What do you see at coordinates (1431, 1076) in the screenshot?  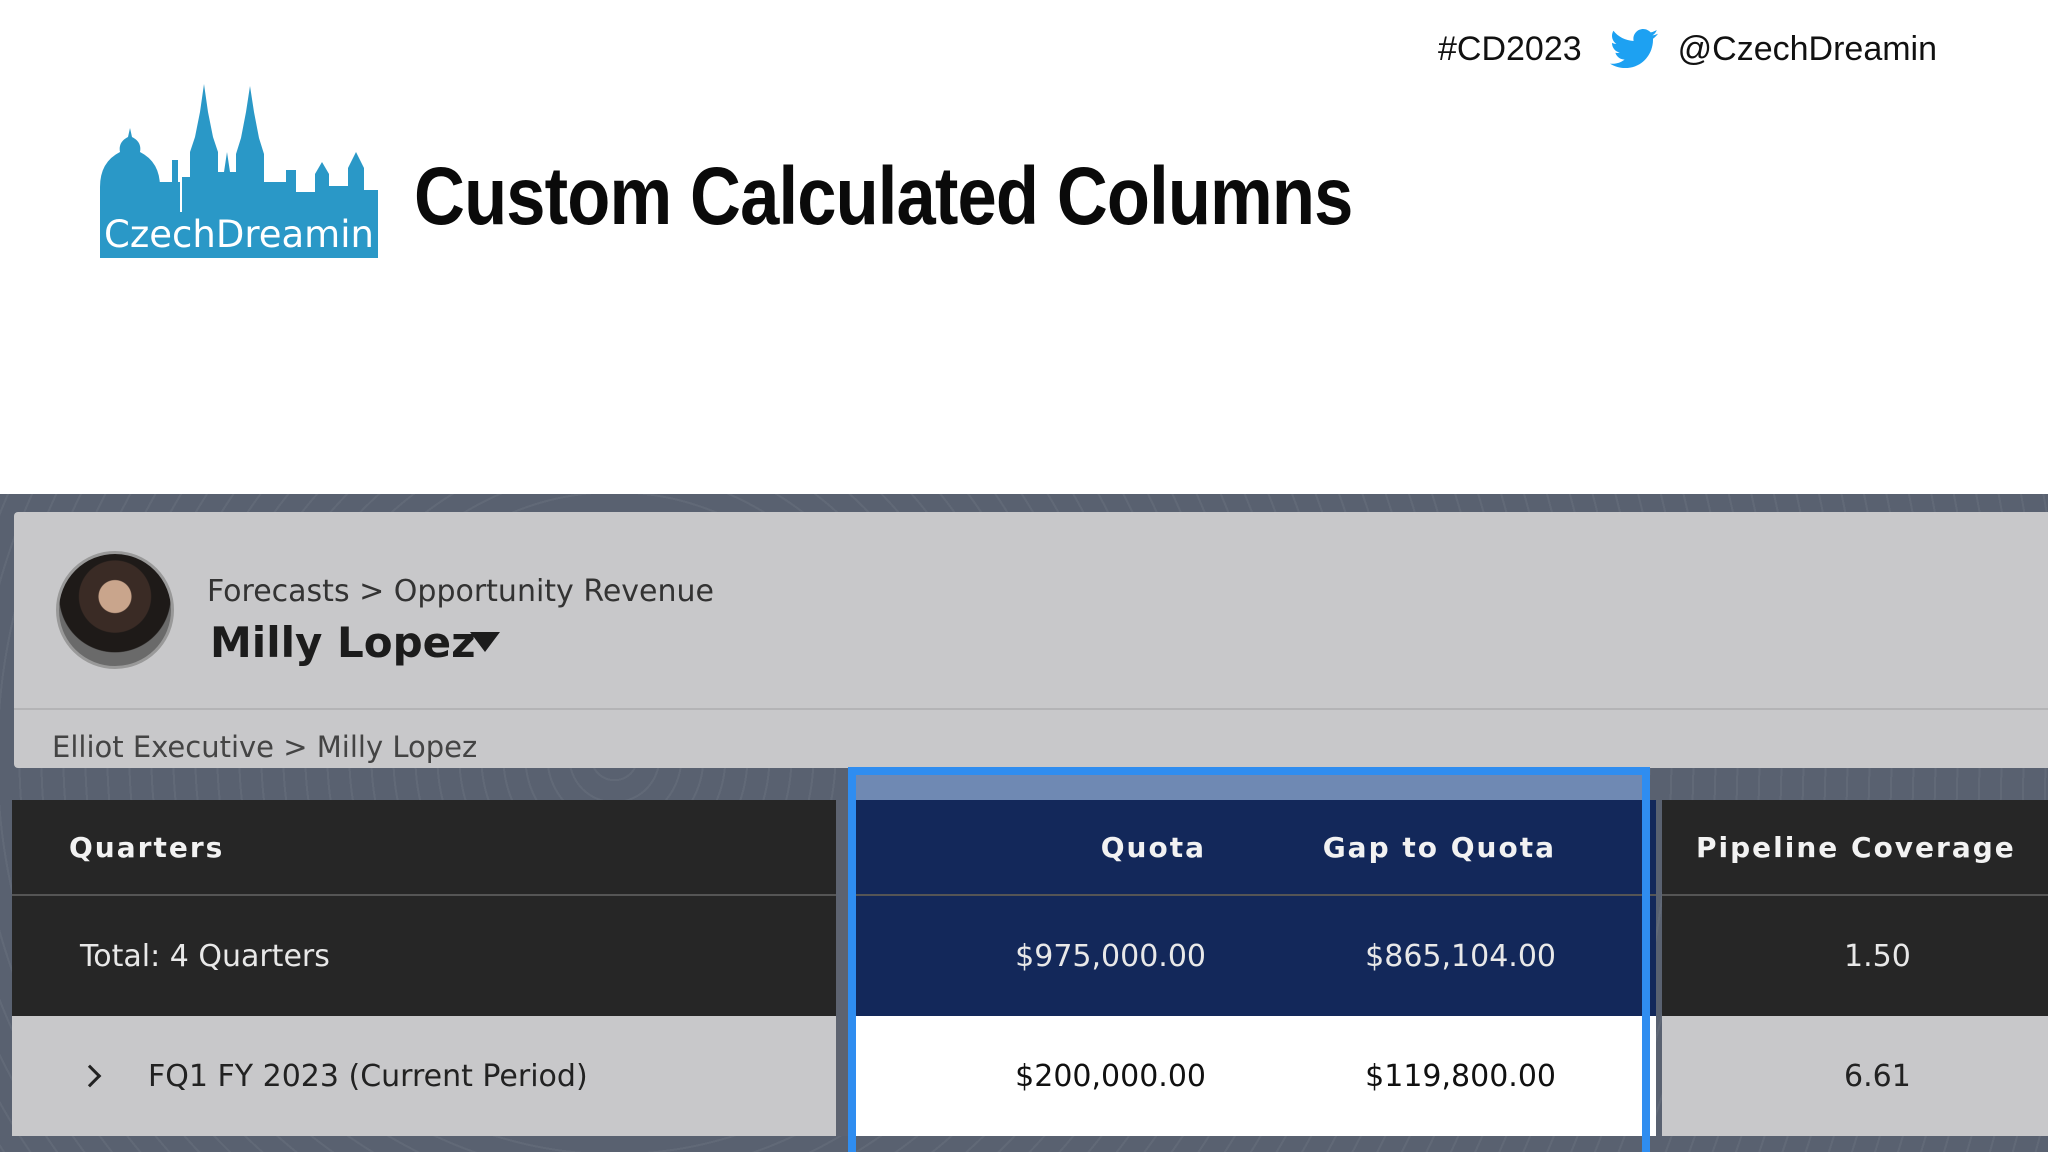 I see `quarter-gap-value: $119,800.00` at bounding box center [1431, 1076].